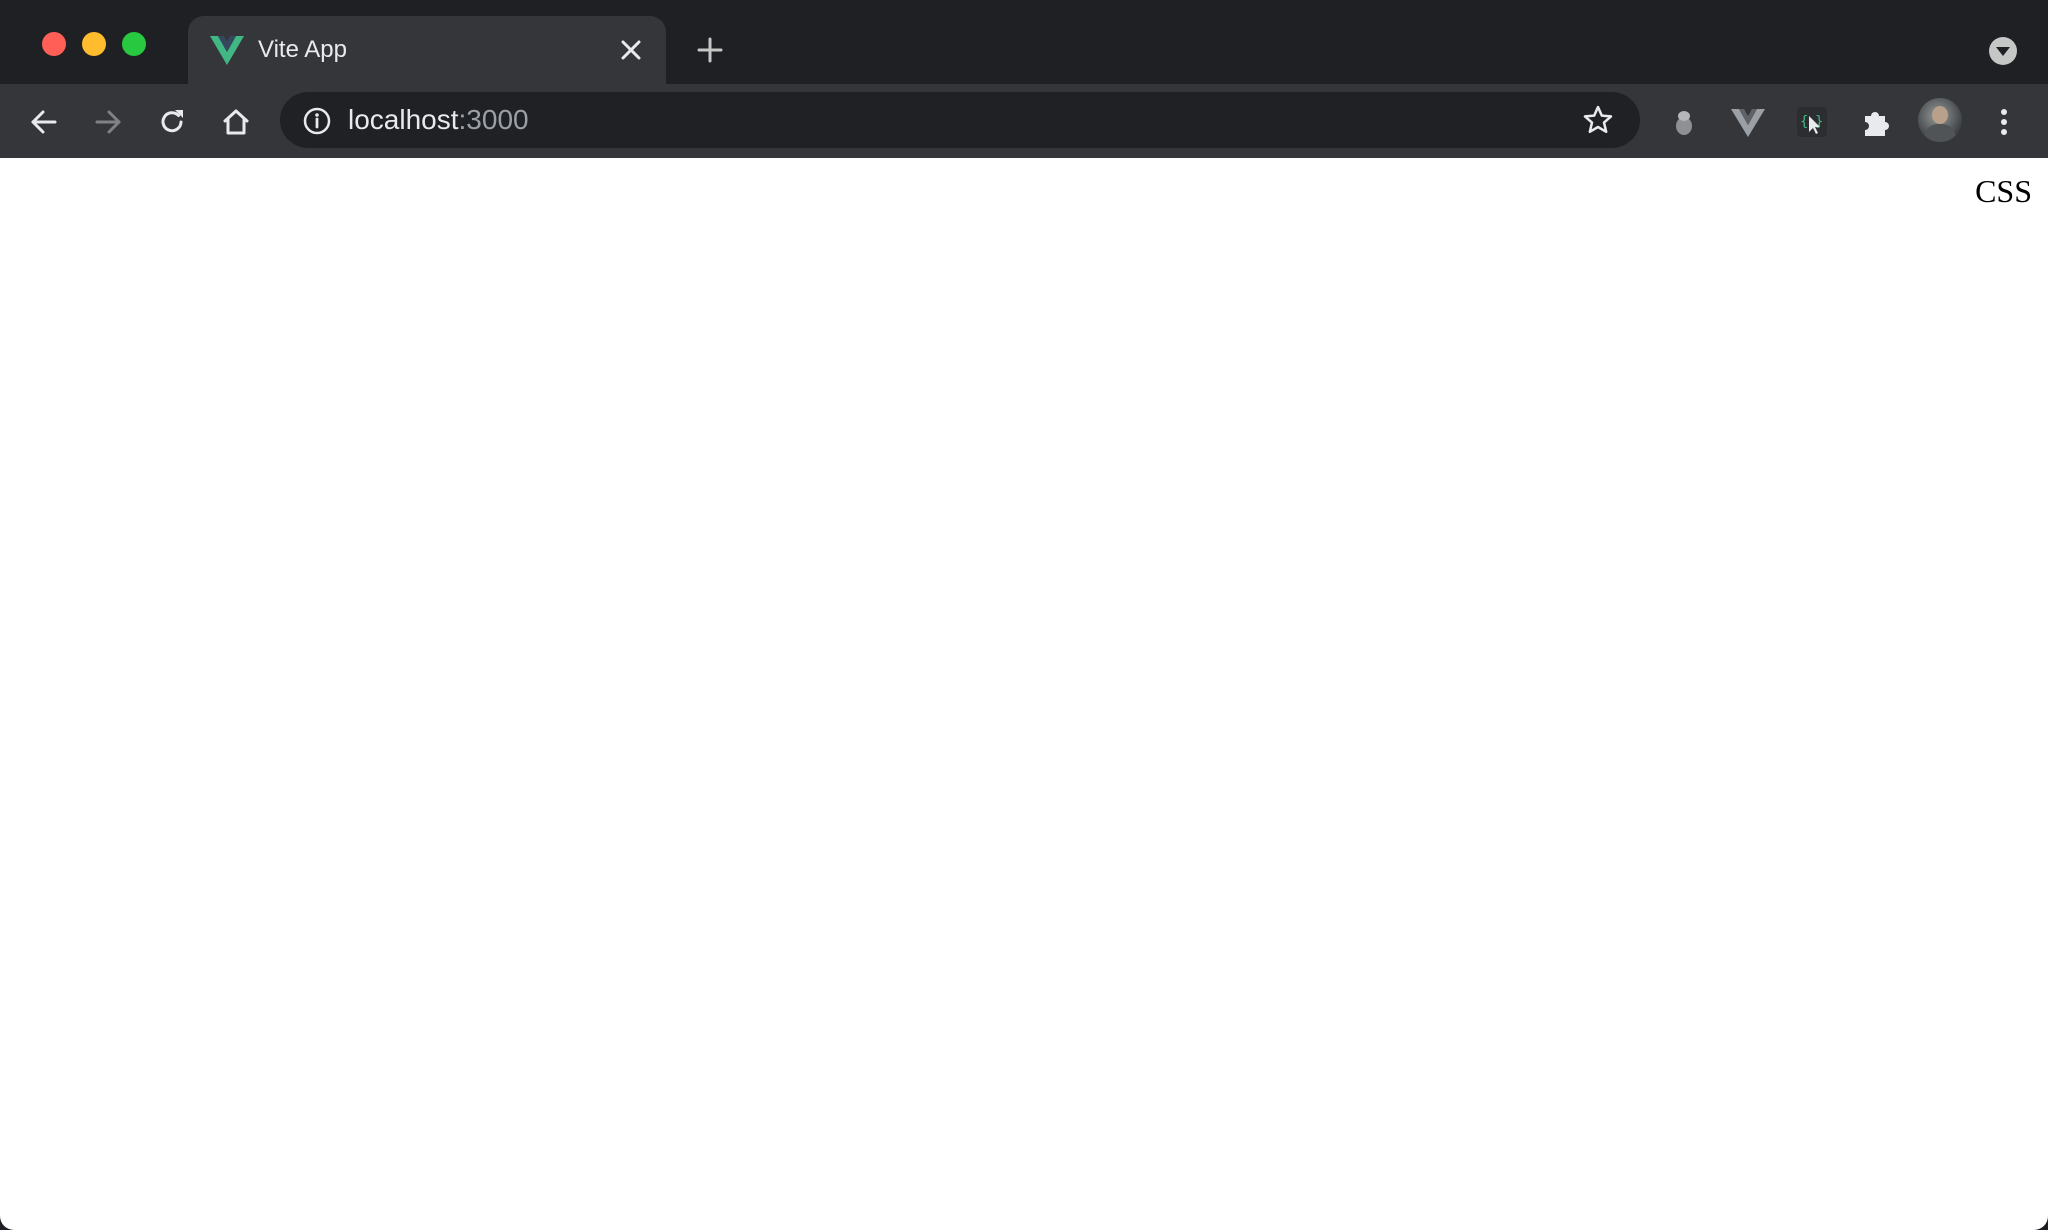 Image resolution: width=2048 pixels, height=1230 pixels. Describe the element at coordinates (1876, 122) in the screenshot. I see `puzzle-icon` at that location.